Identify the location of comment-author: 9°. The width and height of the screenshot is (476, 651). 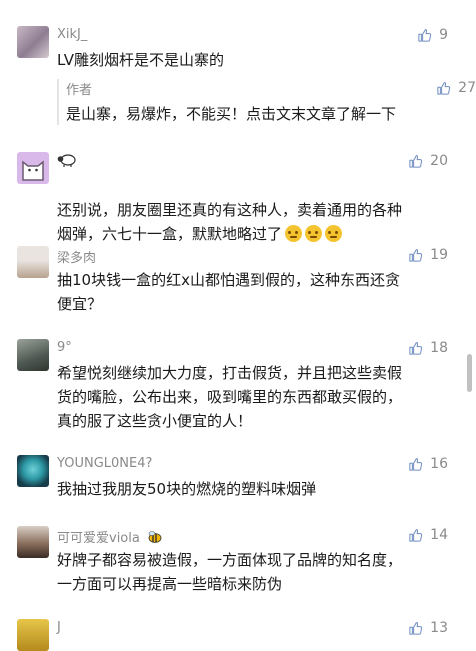
(64, 347).